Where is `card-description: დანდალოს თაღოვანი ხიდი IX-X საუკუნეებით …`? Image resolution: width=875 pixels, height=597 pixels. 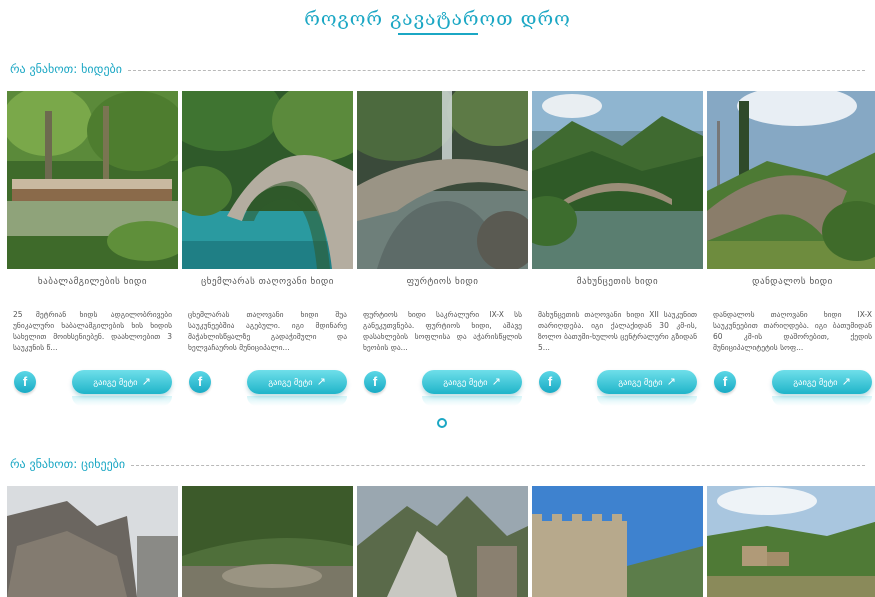
card-description: დანდალოს თაღოვანი ხიდი IX-X საუკუნეებით … is located at coordinates (792, 331).